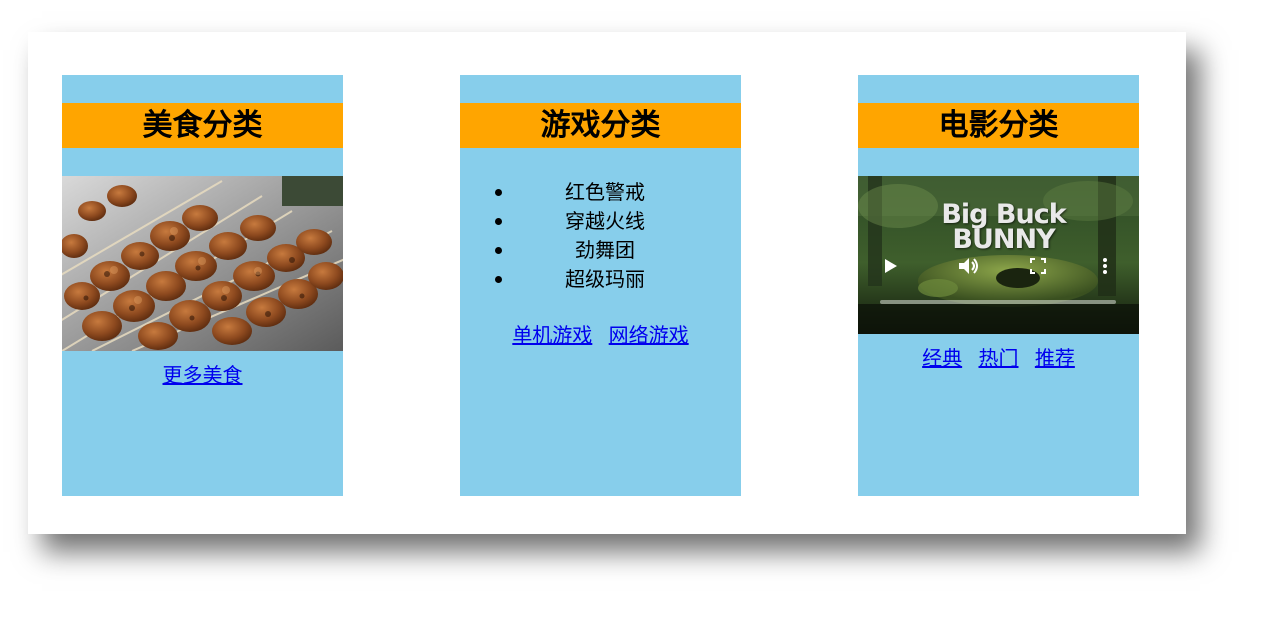 This screenshot has height=632, width=1285. What do you see at coordinates (942, 358) in the screenshot?
I see `classic-movies-link: 经典` at bounding box center [942, 358].